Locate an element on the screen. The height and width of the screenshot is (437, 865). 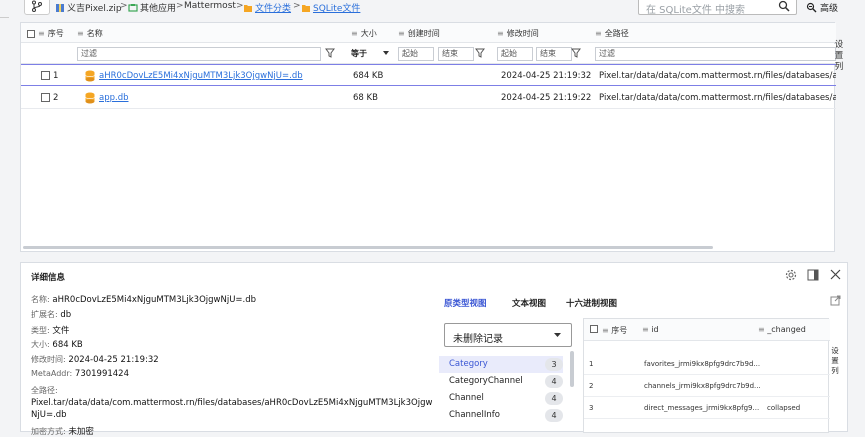
db-file-name-link: app.db is located at coordinates (114, 98).